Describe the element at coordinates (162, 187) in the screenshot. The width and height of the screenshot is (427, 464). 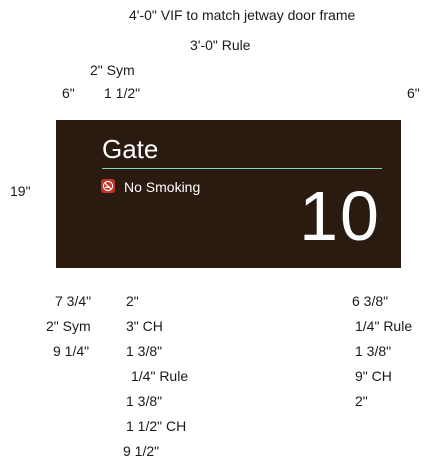
I see `no-smoking-notice: No Smoking` at that location.